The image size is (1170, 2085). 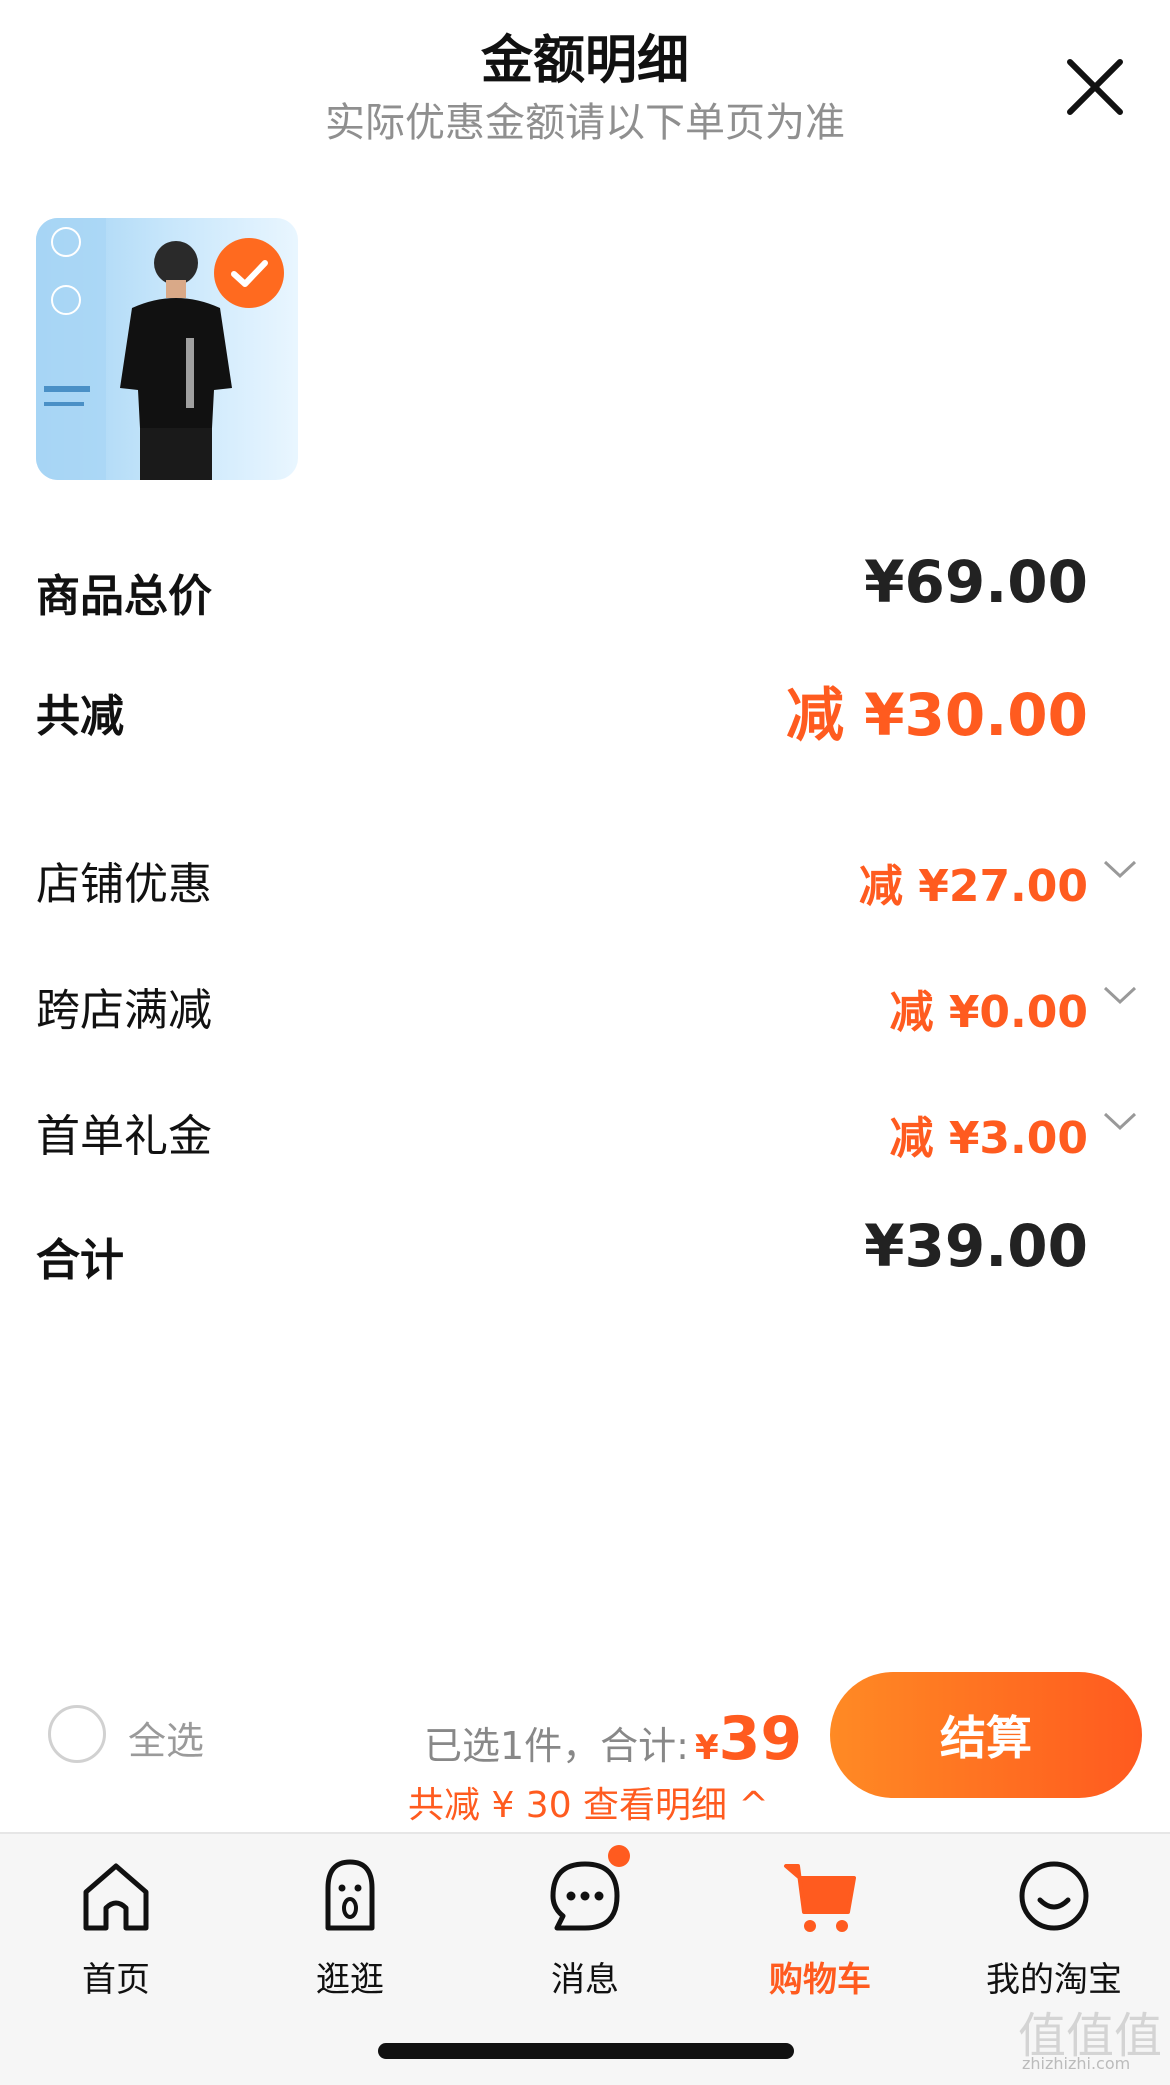 I want to click on tab-browse: 逛逛, so click(x=350, y=1927).